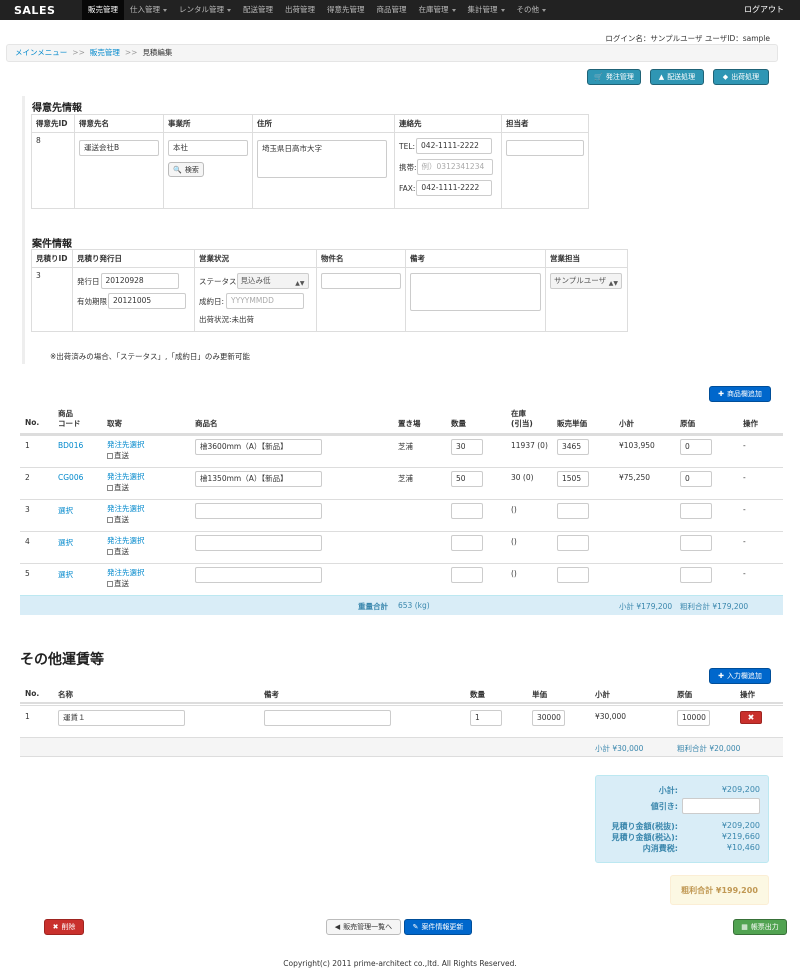 This screenshot has width=800, height=977. Describe the element at coordinates (750, 423) in the screenshot. I see `col-operation: 操作` at that location.